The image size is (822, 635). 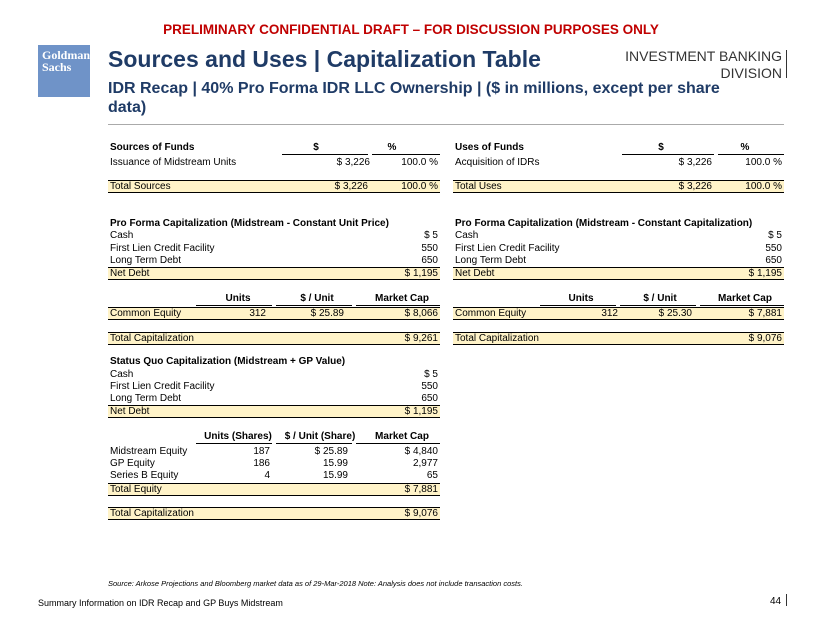 What do you see at coordinates (402, 436) in the screenshot?
I see `sq-mktcap-header: Market Cap` at bounding box center [402, 436].